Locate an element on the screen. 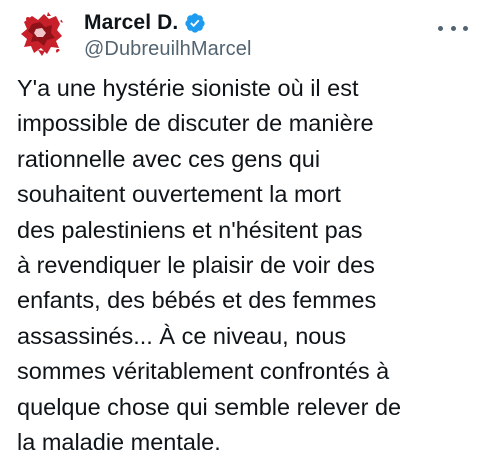 This screenshot has height=460, width=480. tweet-header: Marcel D. @DubreuilhMarcel is located at coordinates (254, 35).